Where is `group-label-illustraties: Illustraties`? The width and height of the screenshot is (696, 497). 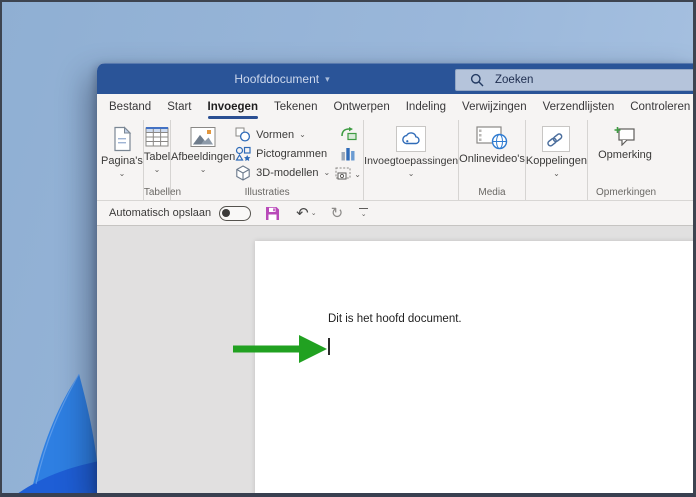
group-label-illustraties: Illustraties is located at coordinates (267, 192).